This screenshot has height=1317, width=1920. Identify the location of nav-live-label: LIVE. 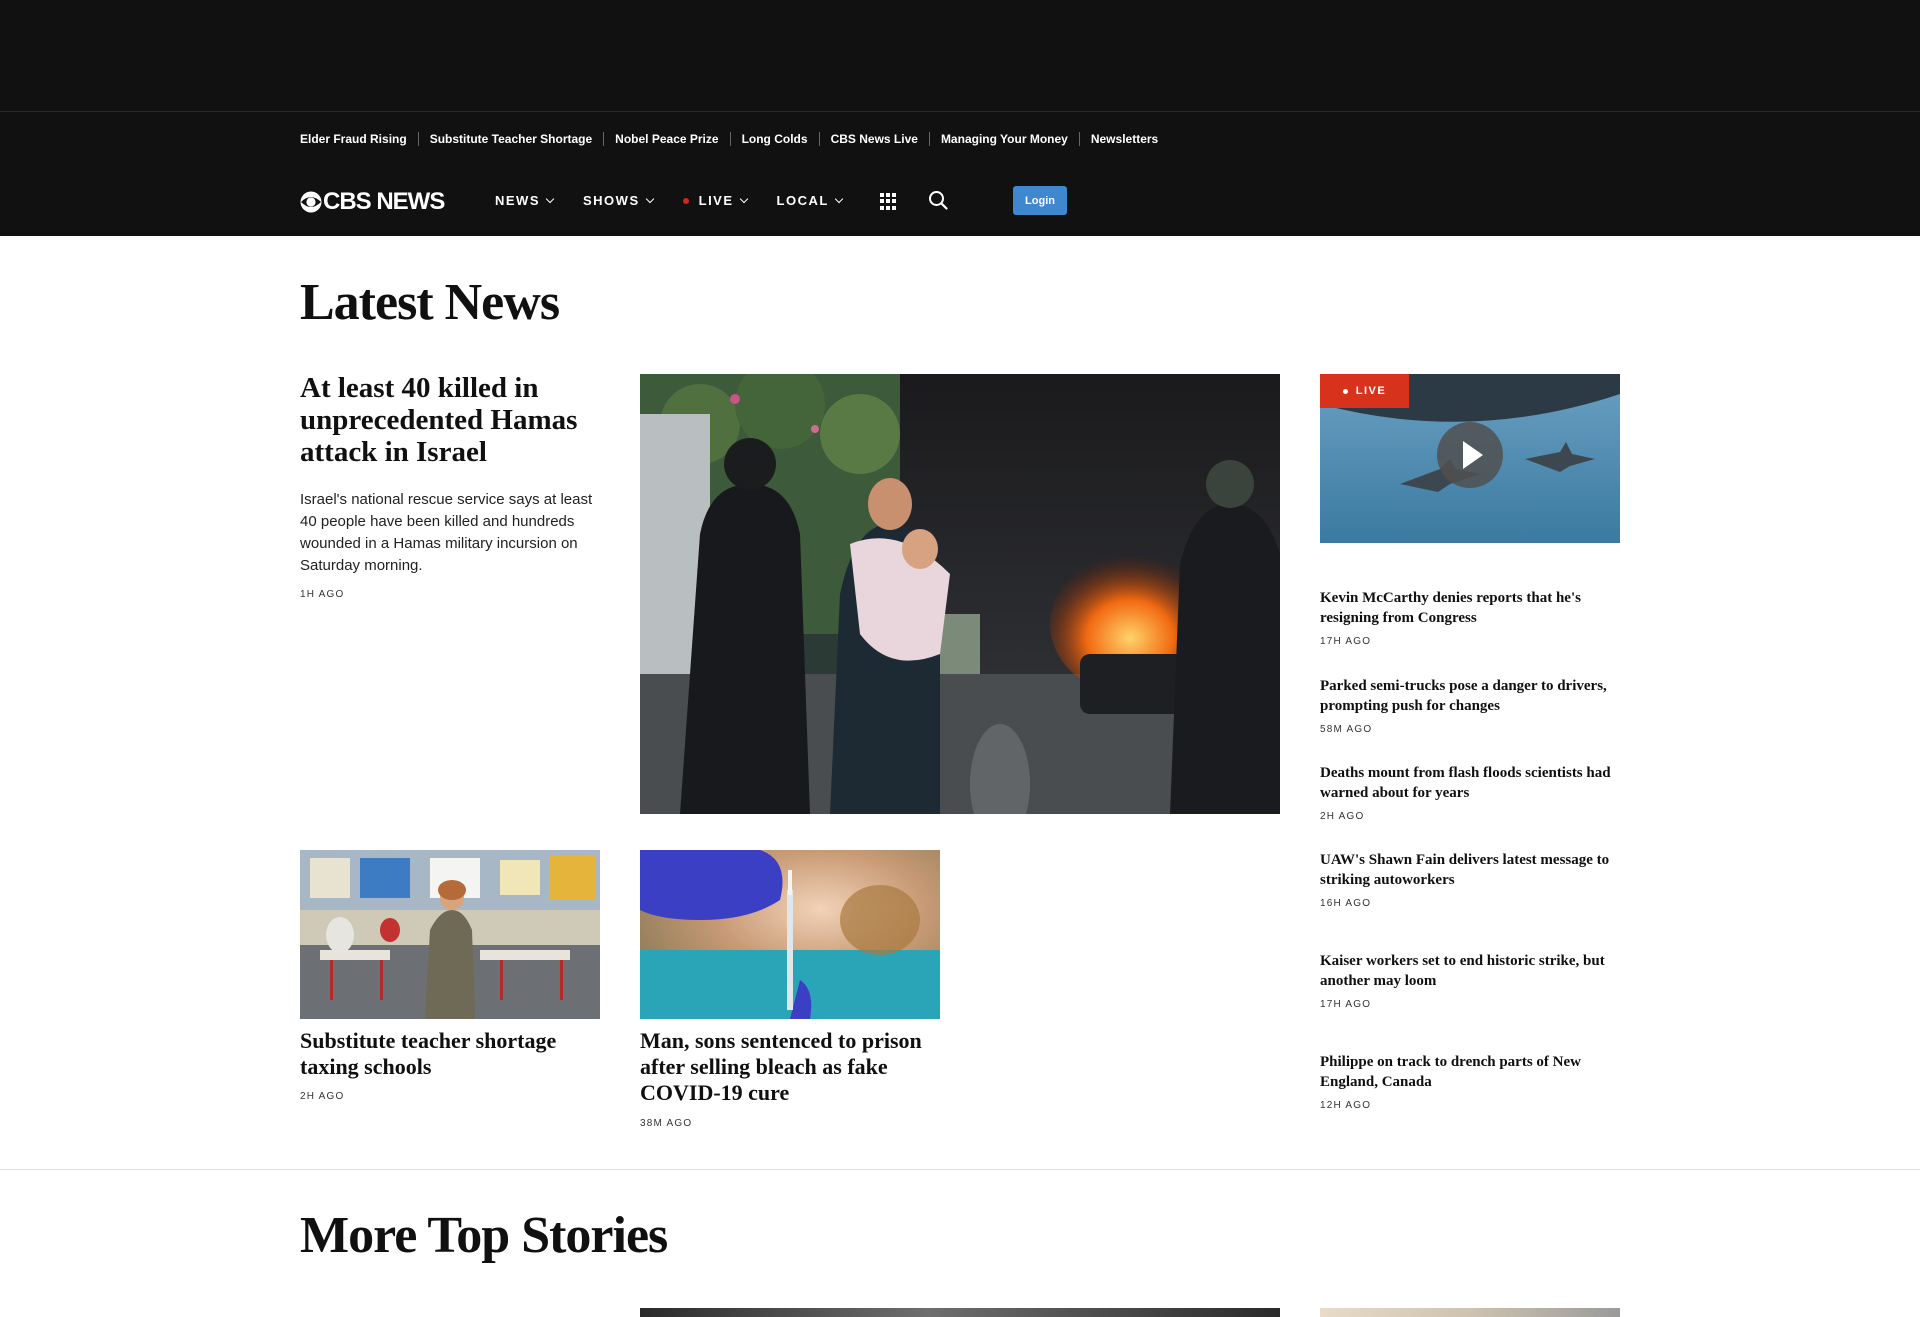
(716, 200).